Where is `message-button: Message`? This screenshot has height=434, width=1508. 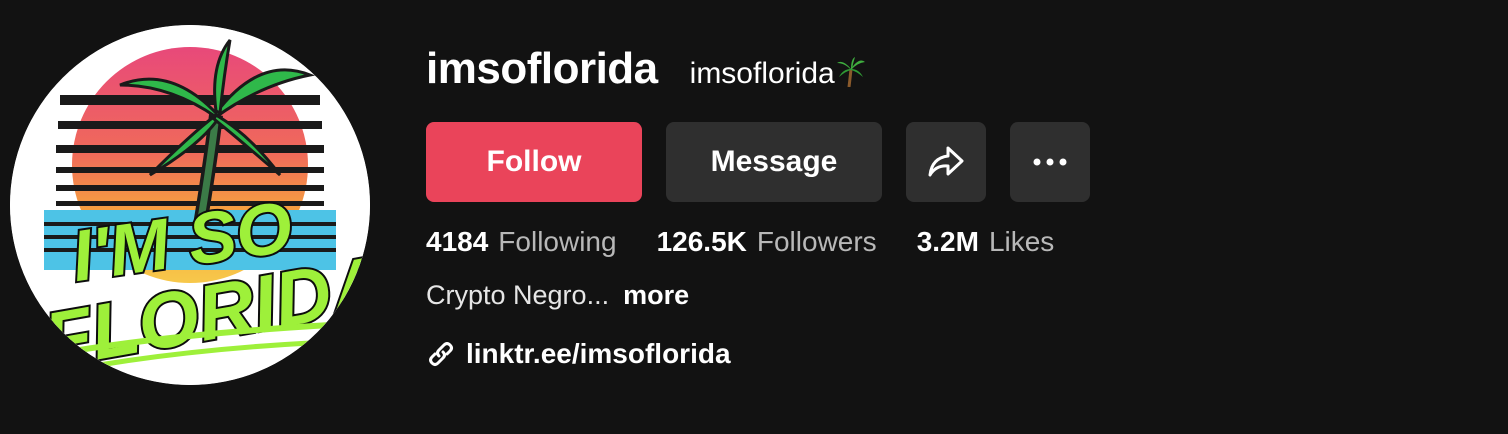
message-button: Message is located at coordinates (774, 162).